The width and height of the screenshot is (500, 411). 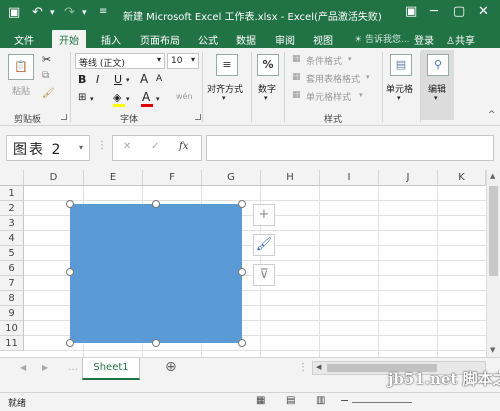 What do you see at coordinates (12, 298) in the screenshot?
I see `row-header: 8` at bounding box center [12, 298].